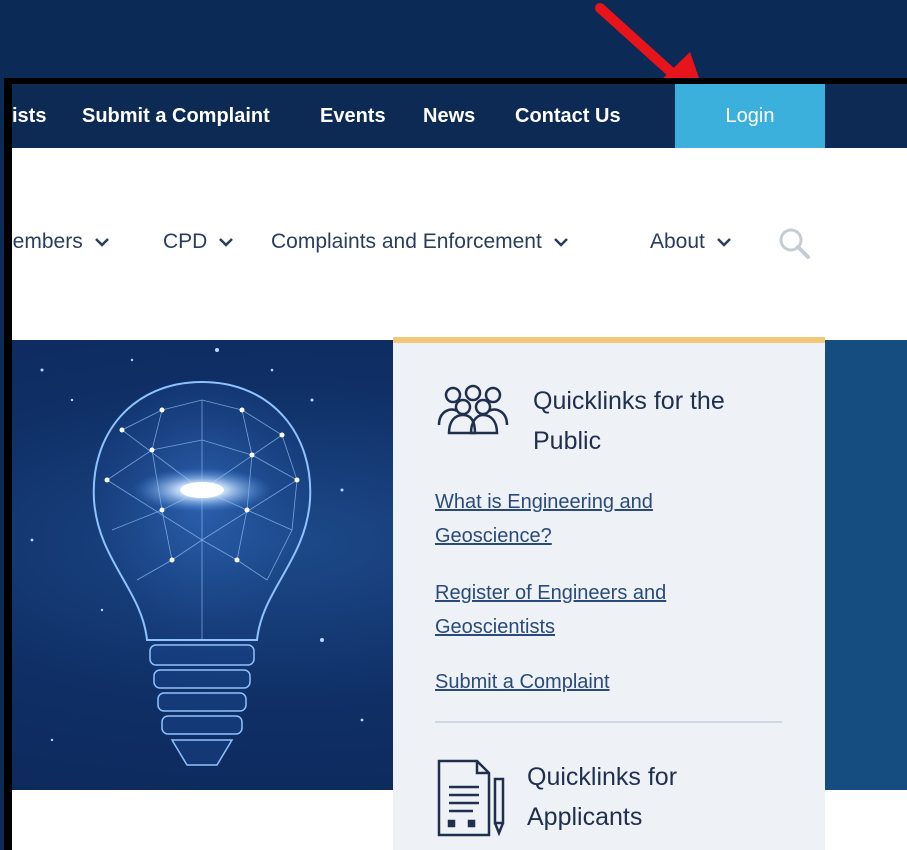  I want to click on quicklinks-applicants-header: Quicklinks for Applicants, so click(581, 798).